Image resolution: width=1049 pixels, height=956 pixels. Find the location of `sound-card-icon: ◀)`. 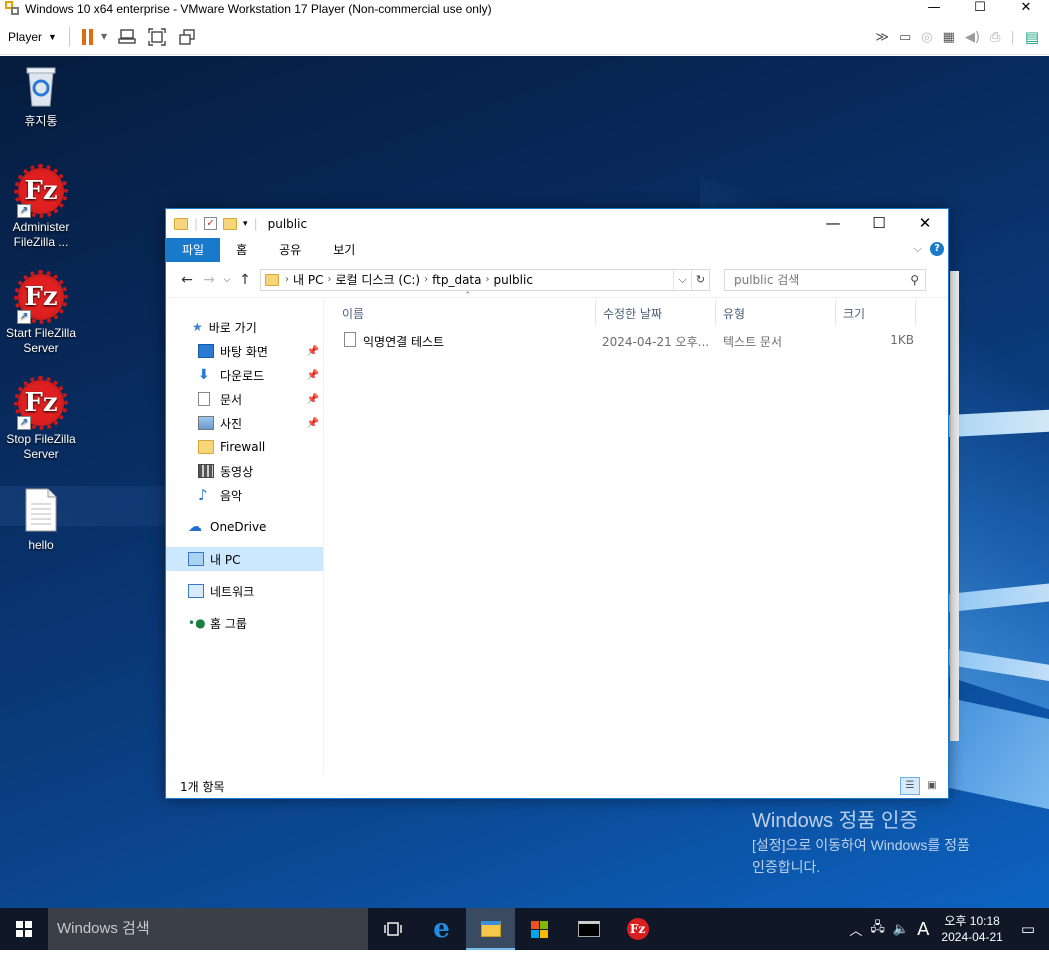

sound-card-icon: ◀) is located at coordinates (972, 37).